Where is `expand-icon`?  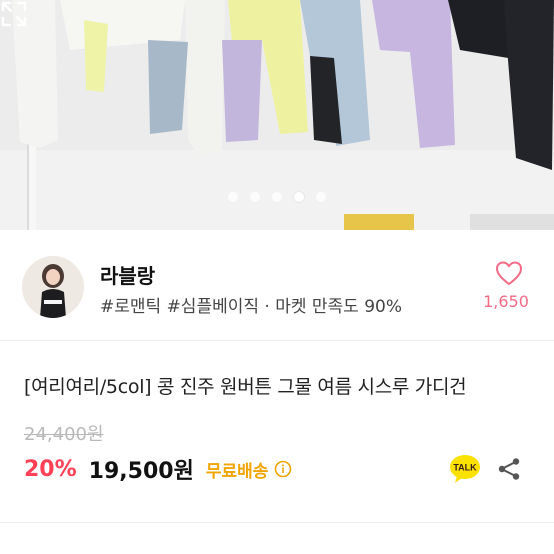 expand-icon is located at coordinates (14, 14).